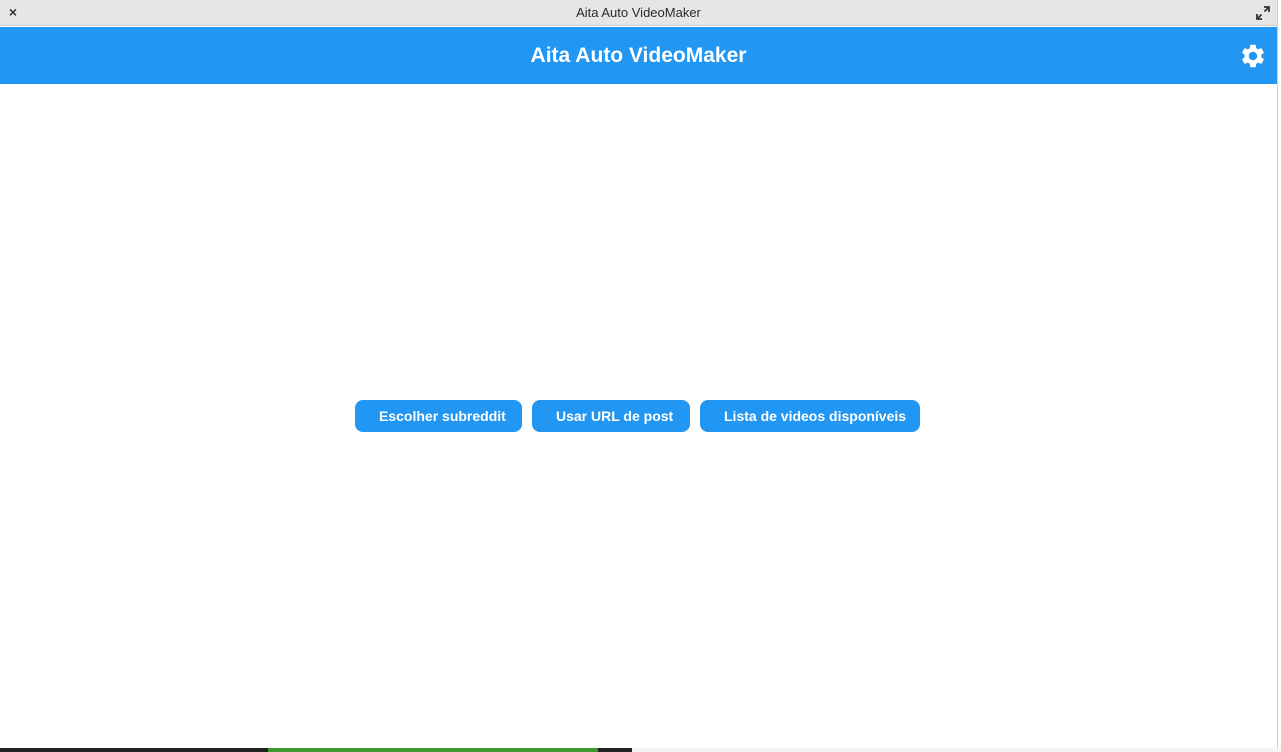  What do you see at coordinates (810, 416) in the screenshot?
I see `available-videos-list-button: Lista de videos disponíveis` at bounding box center [810, 416].